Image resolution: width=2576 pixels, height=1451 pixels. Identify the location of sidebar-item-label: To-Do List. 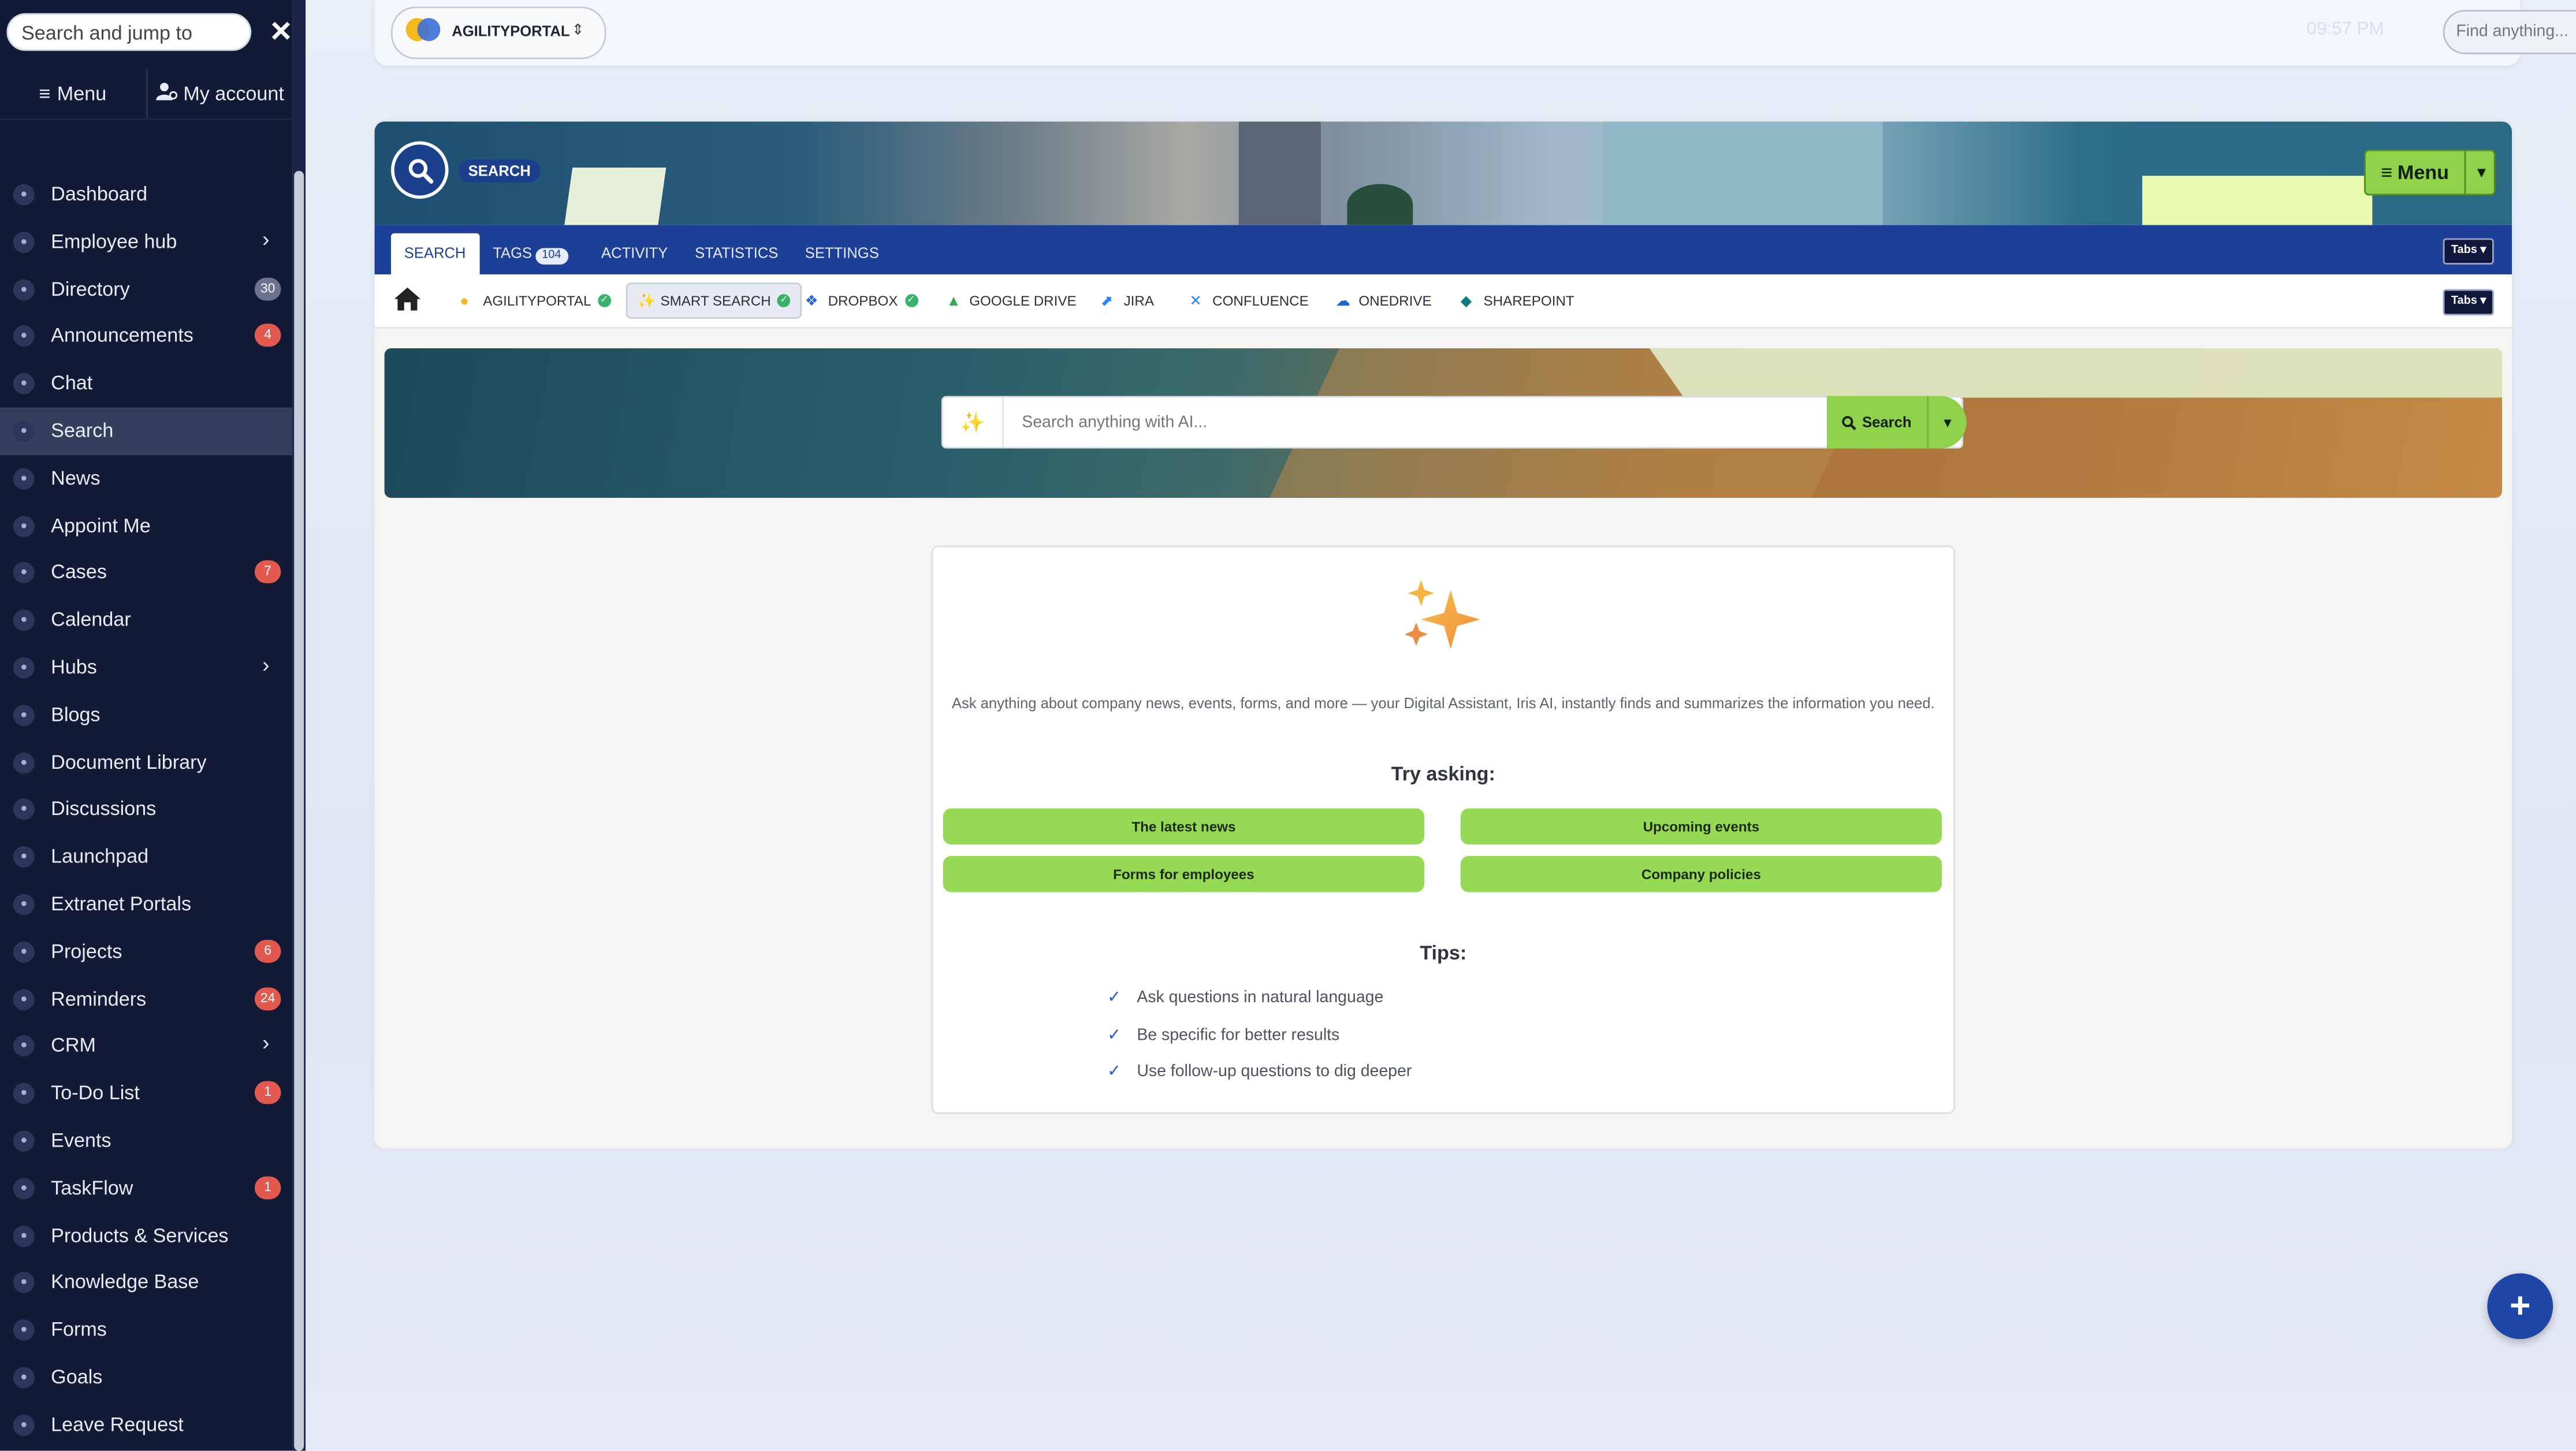
(95, 1092).